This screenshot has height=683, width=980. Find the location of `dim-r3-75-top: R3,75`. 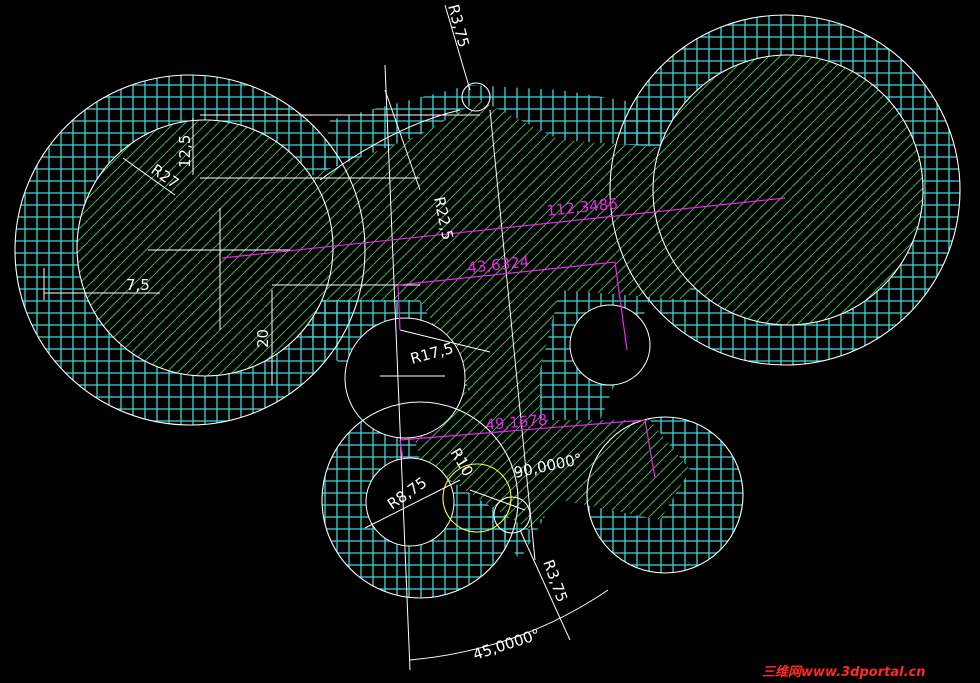

dim-r3-75-top: R3,75 is located at coordinates (458, 25).